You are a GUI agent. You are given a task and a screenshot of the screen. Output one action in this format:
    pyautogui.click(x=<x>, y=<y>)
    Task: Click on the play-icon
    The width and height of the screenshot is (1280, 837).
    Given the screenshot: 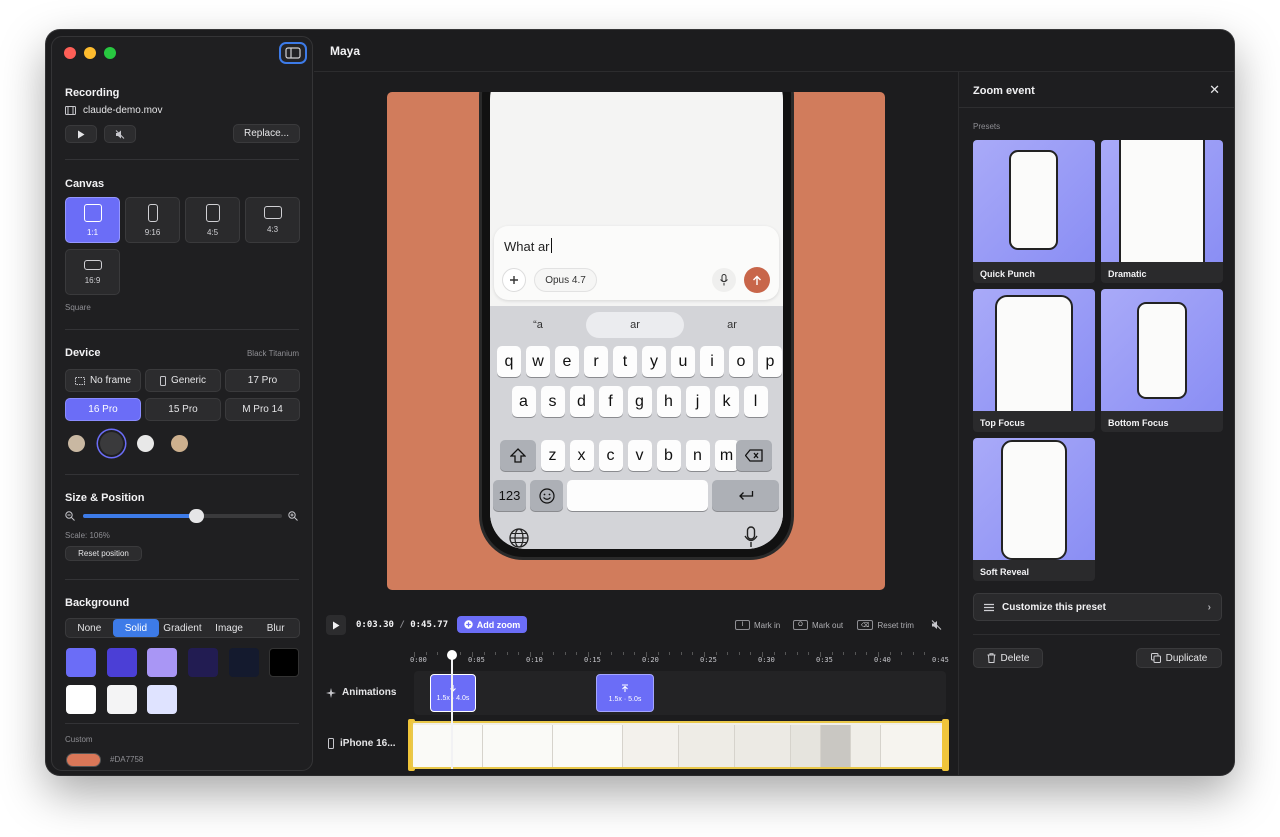 What is the action you would take?
    pyautogui.click(x=336, y=625)
    